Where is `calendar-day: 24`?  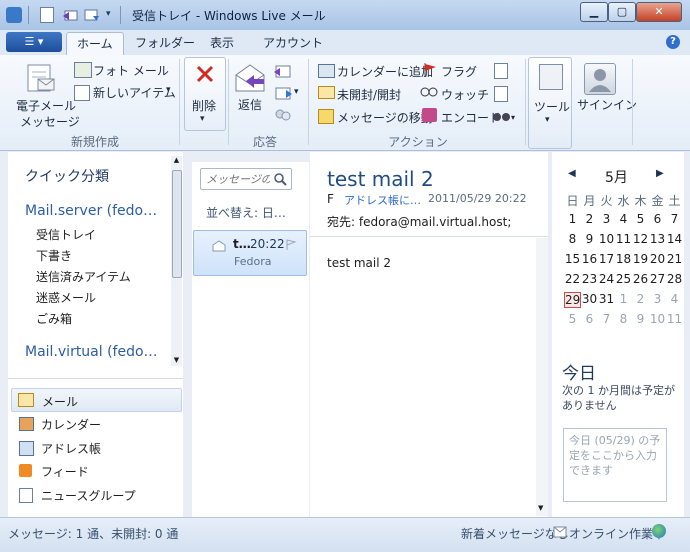
calendar-day: 24 is located at coordinates (606, 279).